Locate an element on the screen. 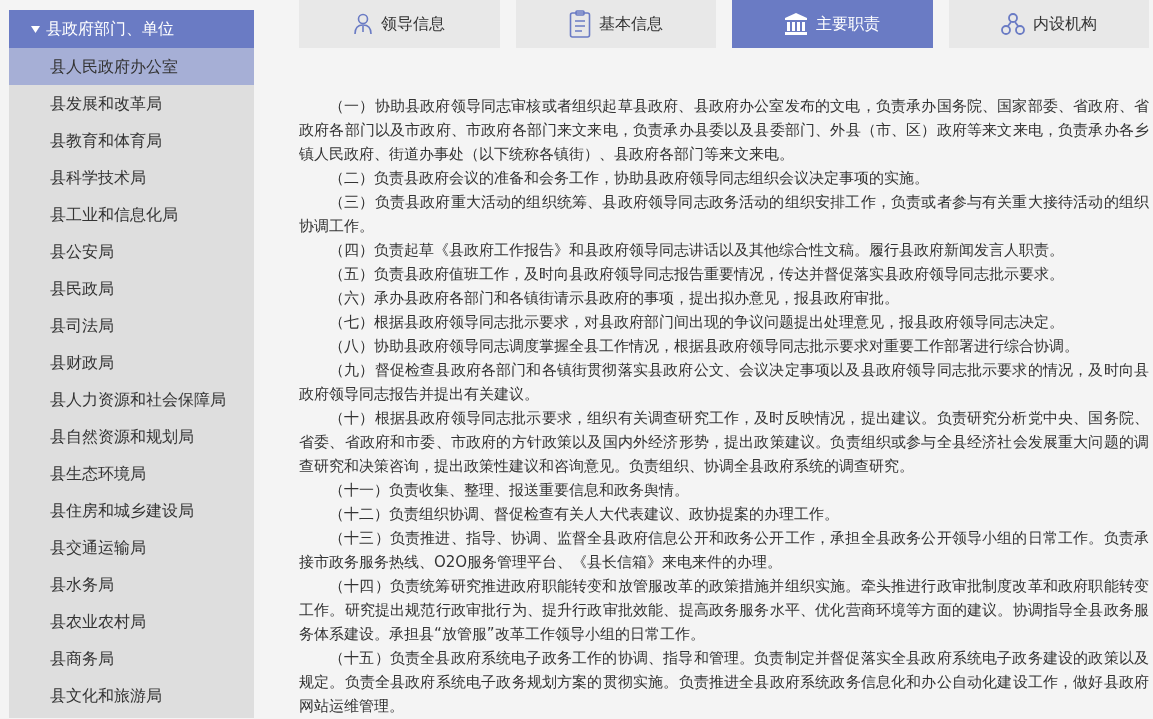 The width and height of the screenshot is (1153, 719). duty-paragraph: （四）负责起草《县政府工作报告》和县政府领导同志讲话以及其他综合性文稿。履行县政府新闻发言人职责。 is located at coordinates (696, 250).